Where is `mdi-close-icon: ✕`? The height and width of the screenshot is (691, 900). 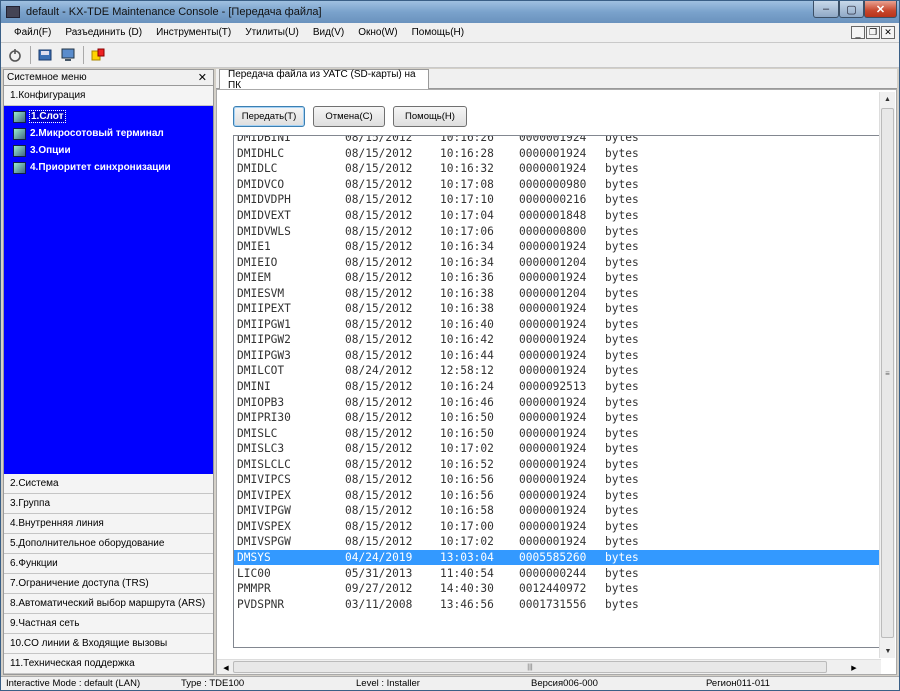
mdi-close-icon: ✕ is located at coordinates (888, 32).